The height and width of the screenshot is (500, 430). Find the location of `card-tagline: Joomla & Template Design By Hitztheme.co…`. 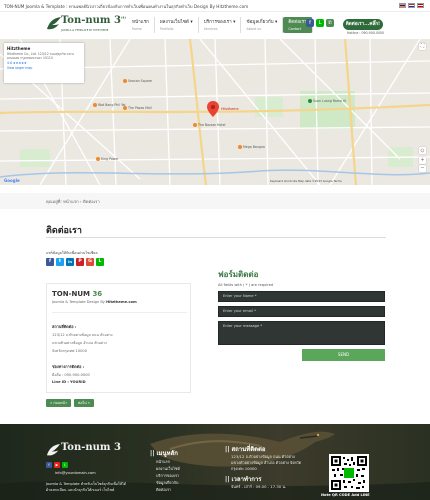

card-tagline: Joomla & Template Design By Hitztheme.co… is located at coordinates (94, 302).